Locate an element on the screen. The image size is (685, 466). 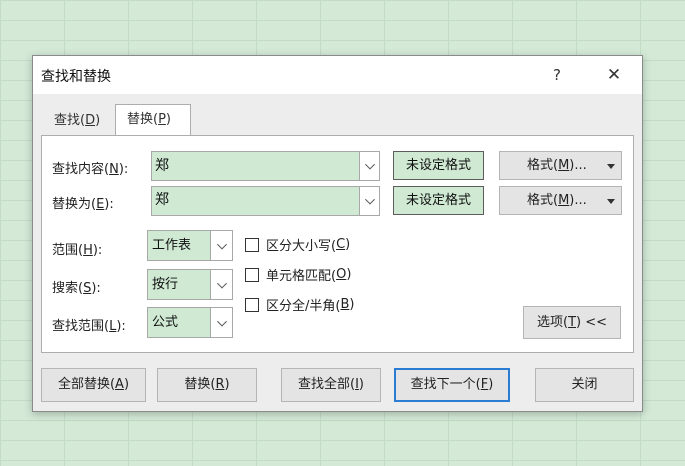
replace-all-button: 全部替换(A) is located at coordinates (93, 385).